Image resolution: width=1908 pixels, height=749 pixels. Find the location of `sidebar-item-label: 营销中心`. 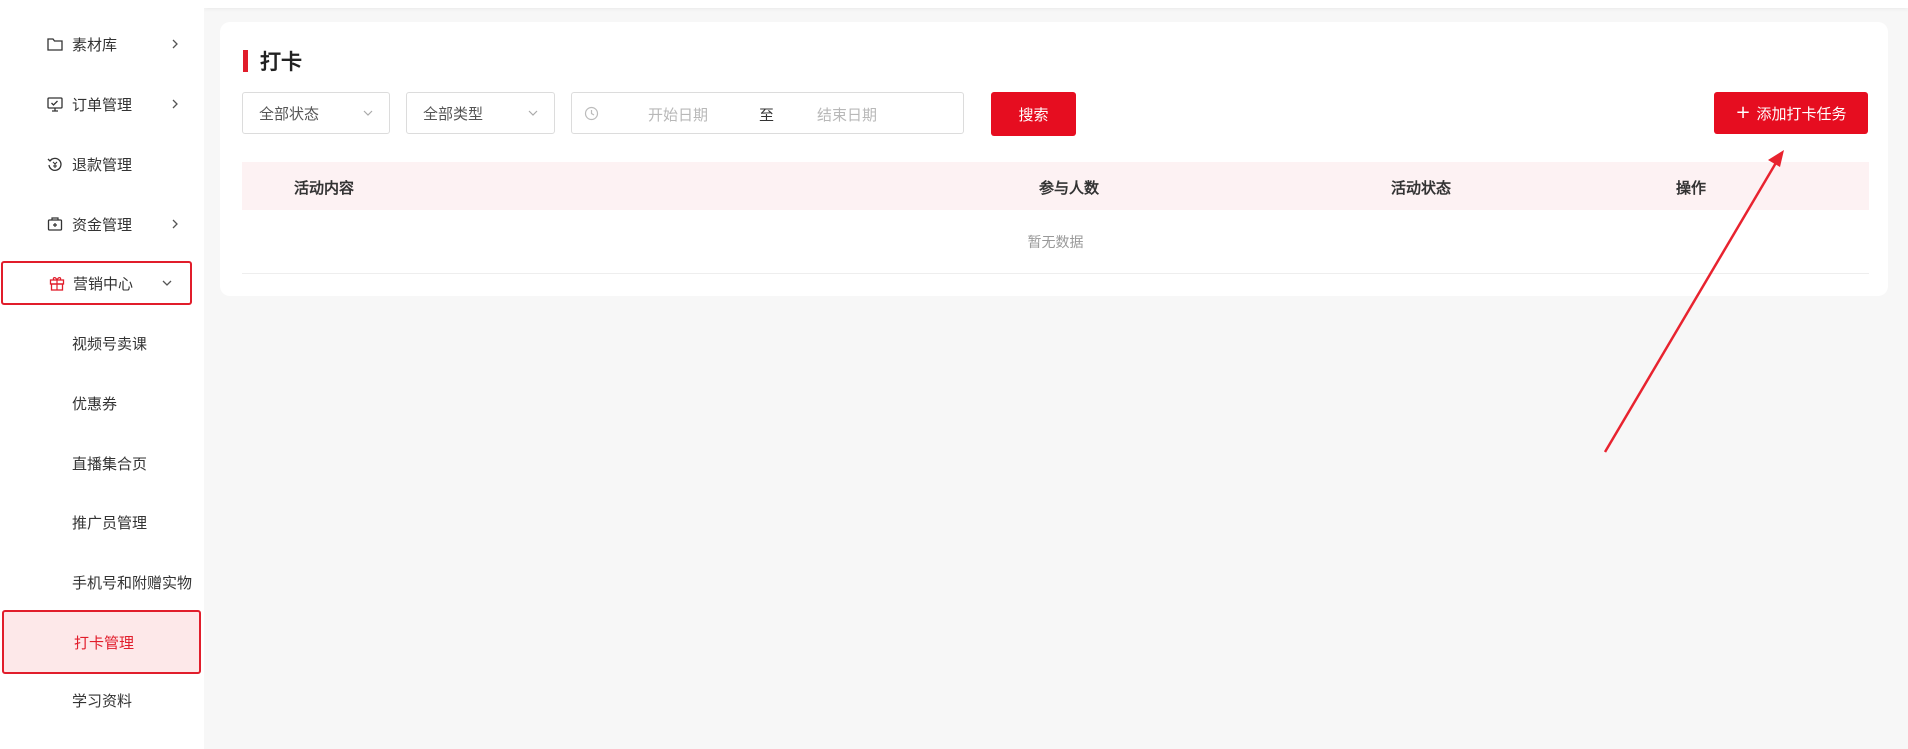

sidebar-item-label: 营销中心 is located at coordinates (103, 283).